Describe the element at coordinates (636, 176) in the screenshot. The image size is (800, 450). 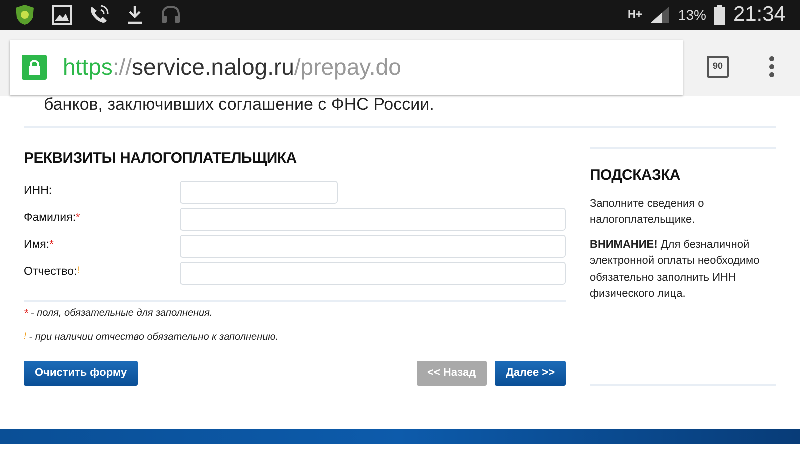
I see `hint-title: ПОДСКАЗКА` at that location.